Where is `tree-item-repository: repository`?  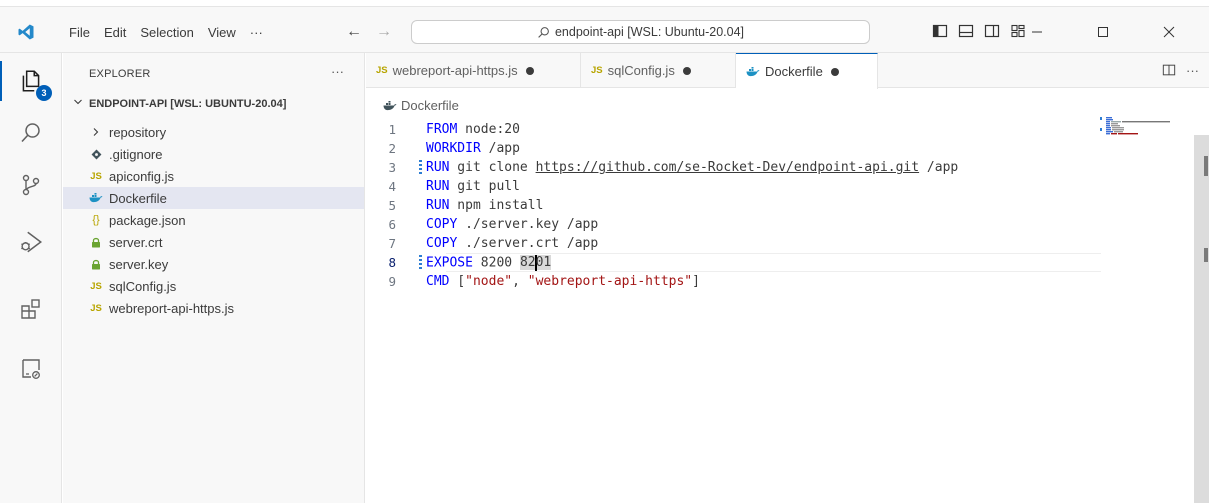
tree-item-repository: repository is located at coordinates (213, 132).